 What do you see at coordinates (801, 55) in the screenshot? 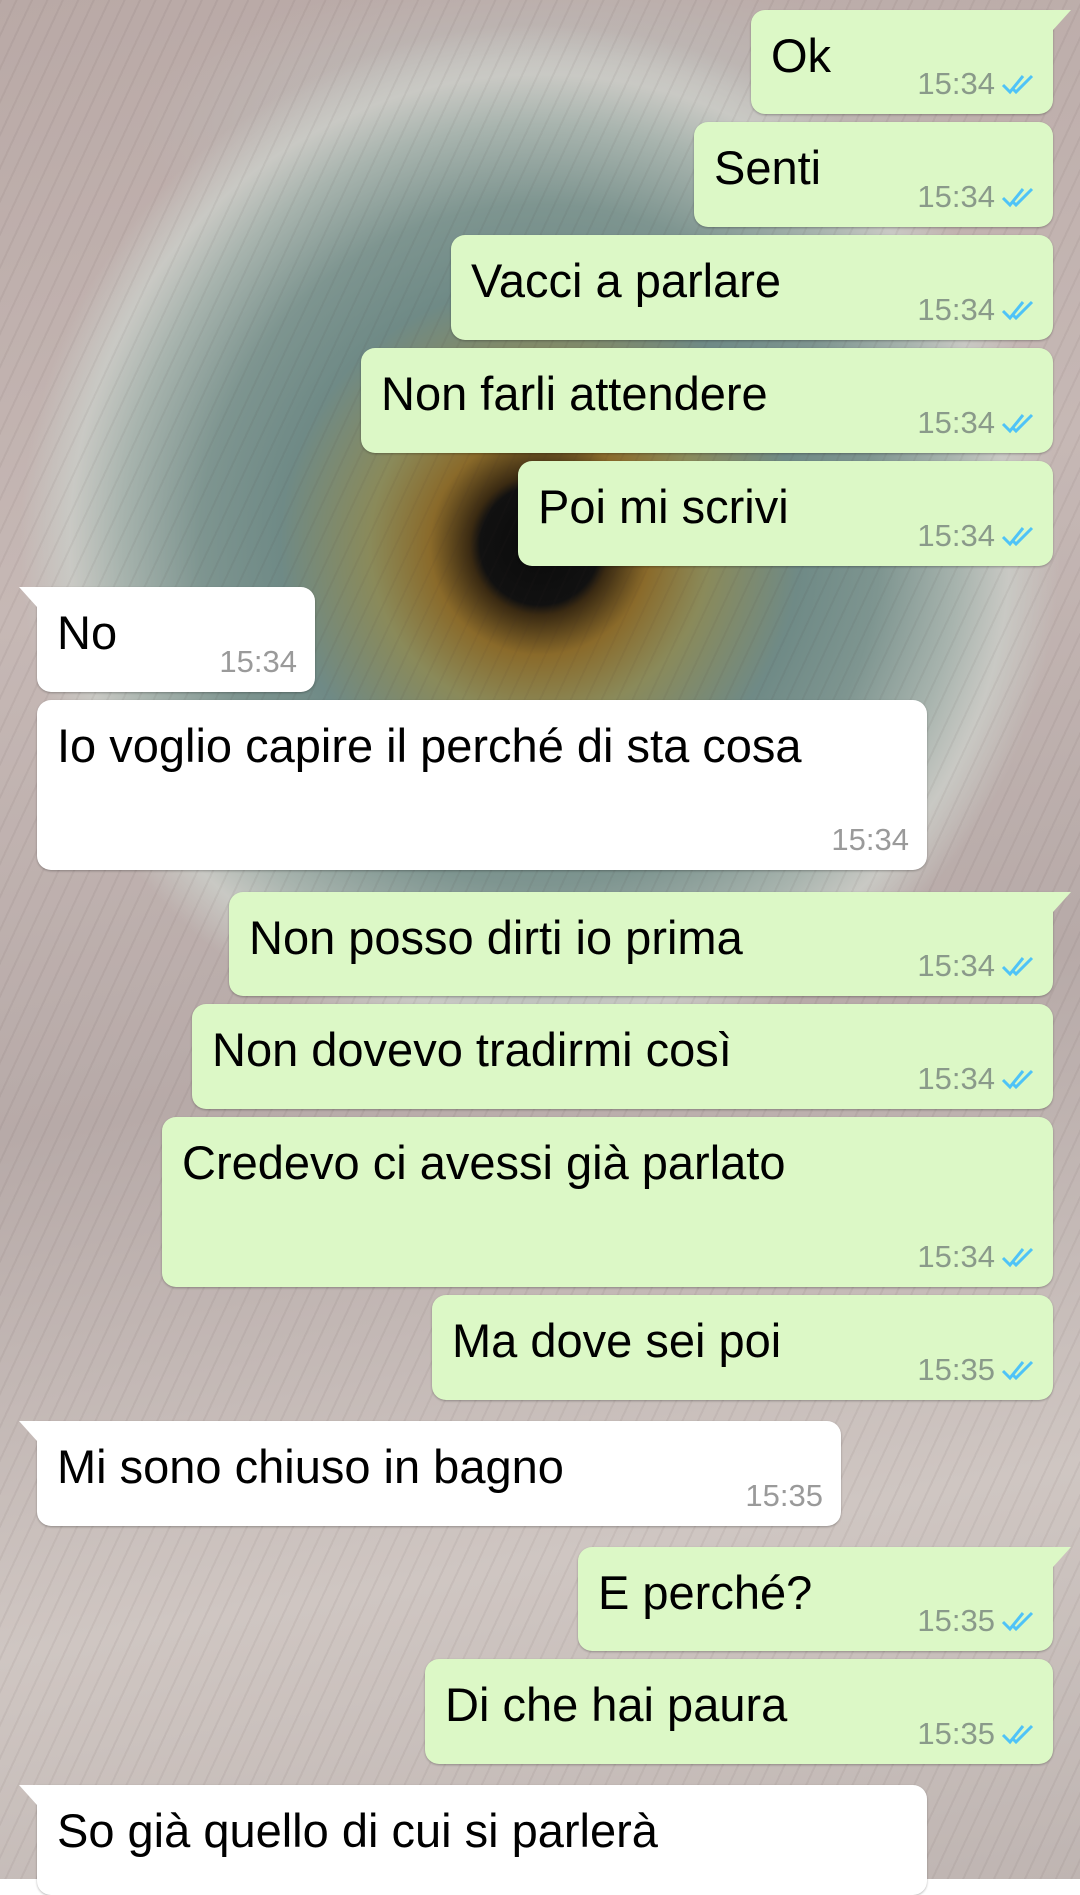
I see `message-text: Ok` at bounding box center [801, 55].